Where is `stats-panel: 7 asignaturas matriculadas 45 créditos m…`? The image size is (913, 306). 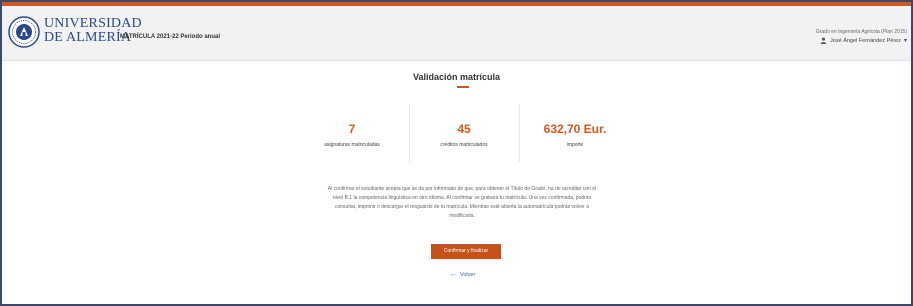 stats-panel: 7 asignaturas matriculadas 45 créditos m… is located at coordinates (459, 133).